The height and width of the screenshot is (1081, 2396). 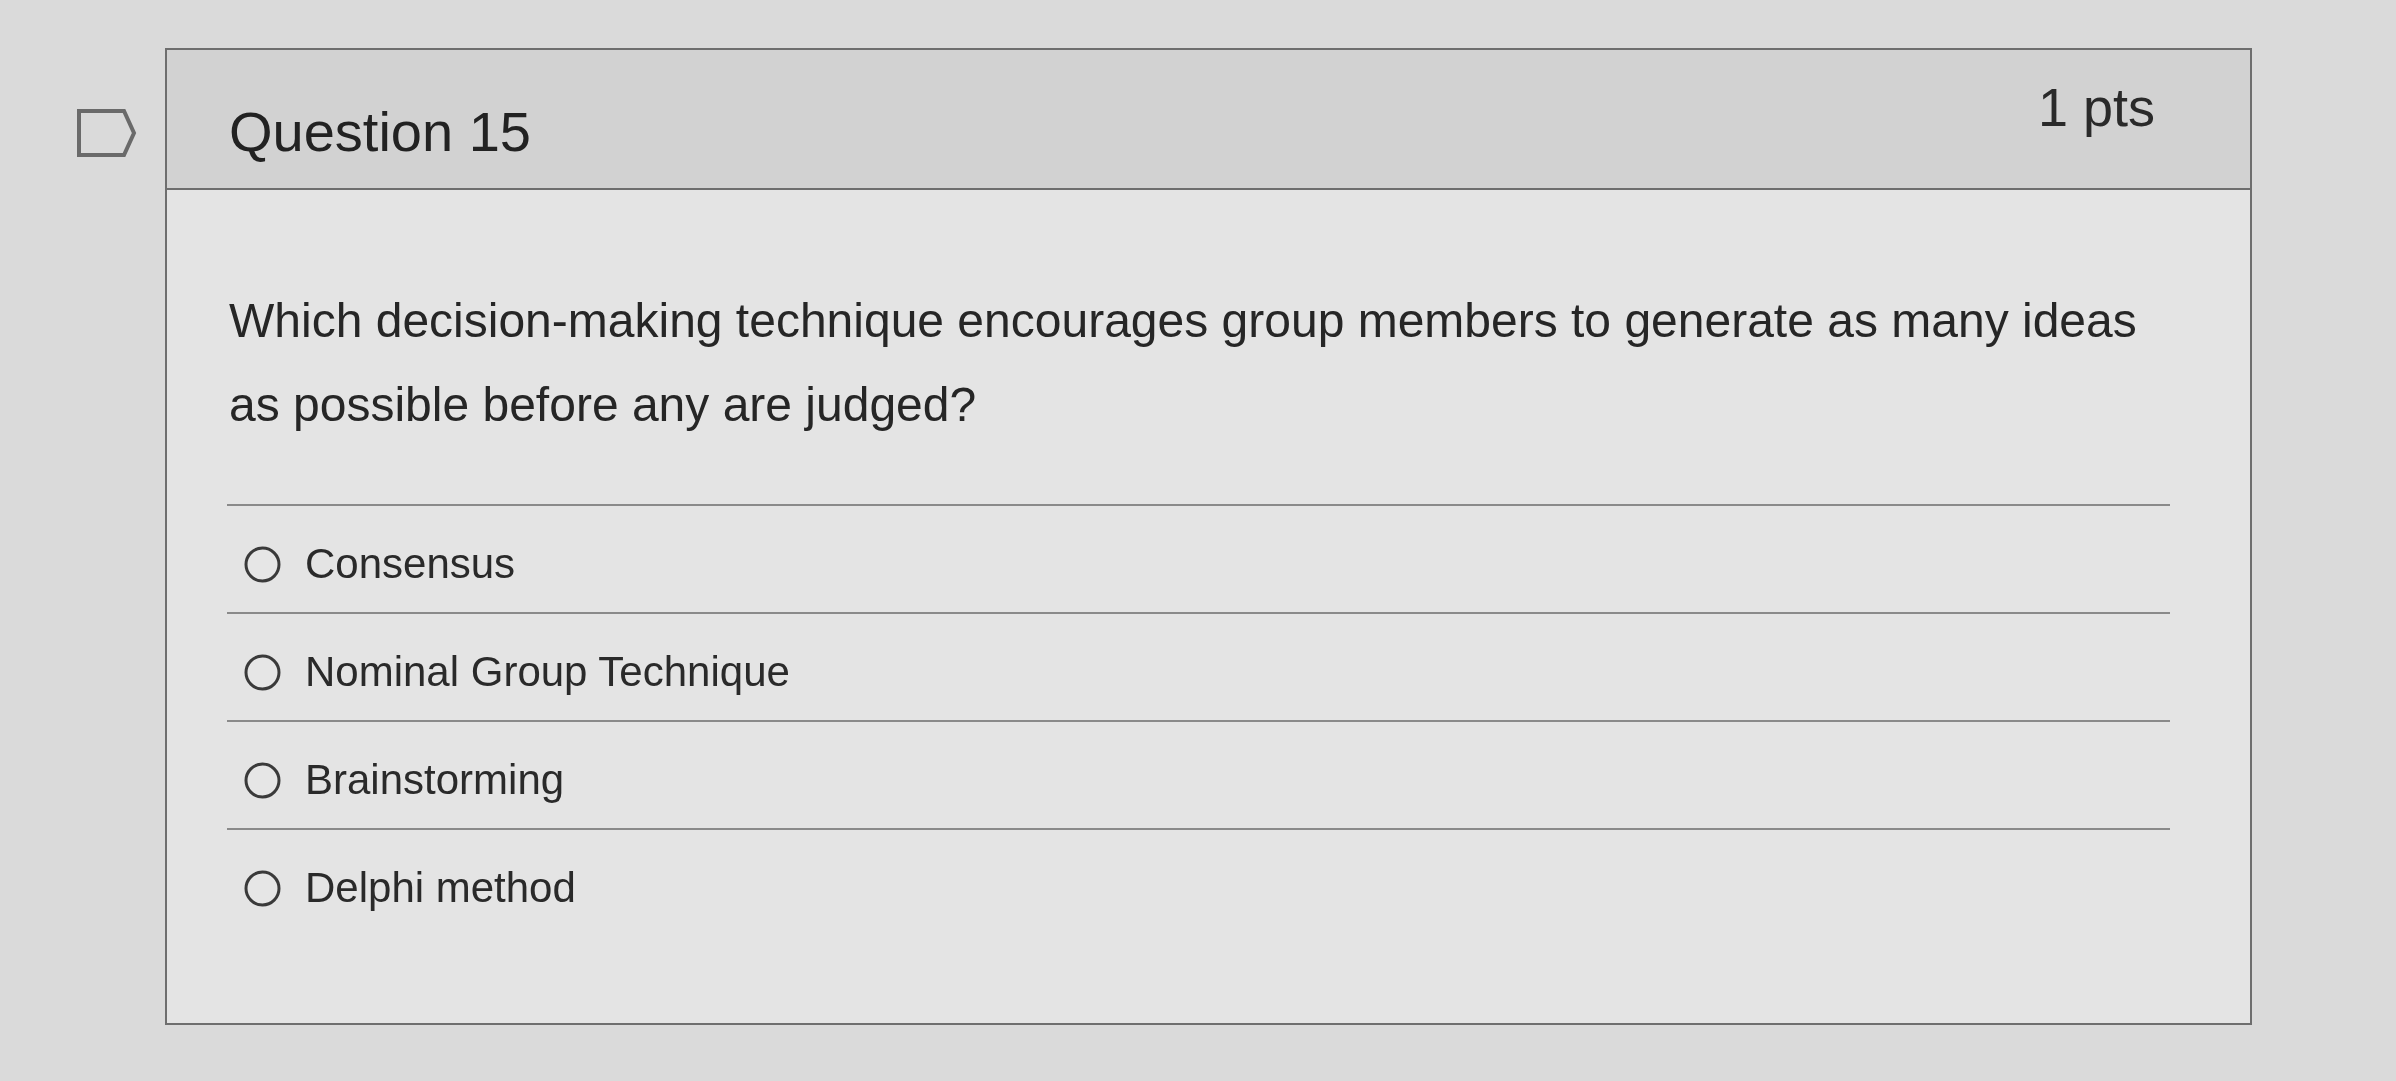 I want to click on answer-label: Delphi method, so click(x=440, y=888).